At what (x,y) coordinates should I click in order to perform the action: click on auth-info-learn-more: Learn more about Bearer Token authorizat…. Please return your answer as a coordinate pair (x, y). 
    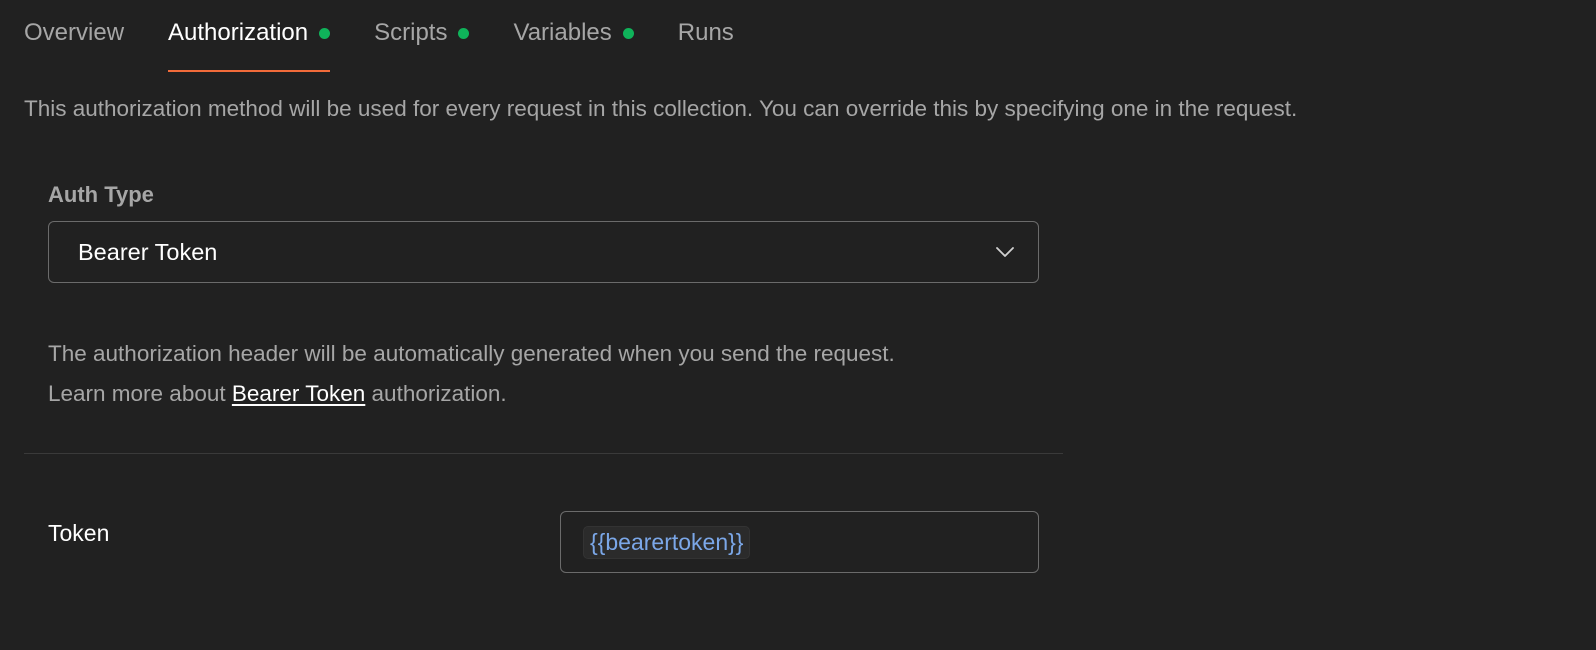
    Looking at the image, I should click on (471, 394).